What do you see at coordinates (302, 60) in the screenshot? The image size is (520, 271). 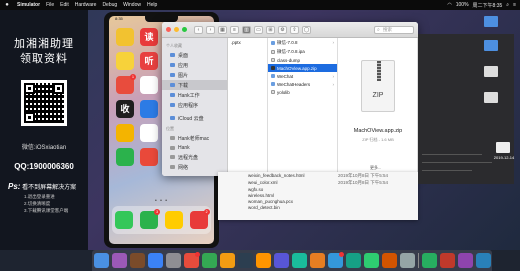 I see `list-item: class-dump` at bounding box center [302, 60].